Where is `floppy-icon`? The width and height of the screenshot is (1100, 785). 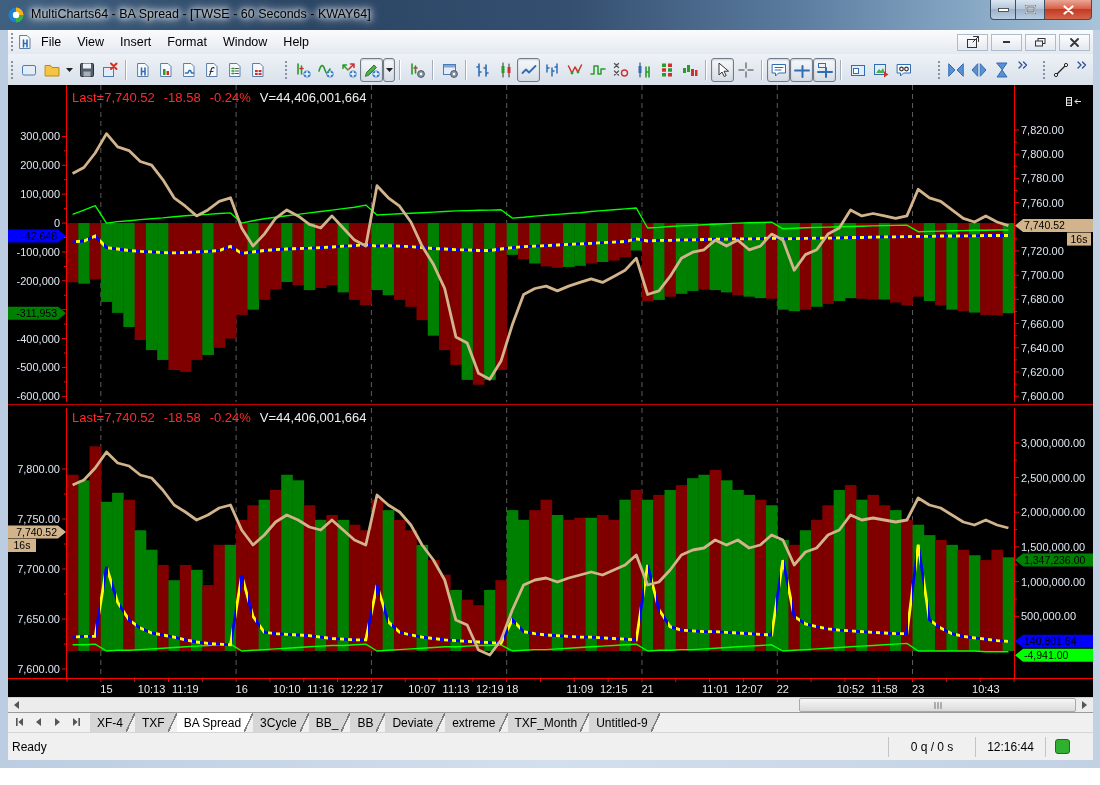
floppy-icon is located at coordinates (86, 69).